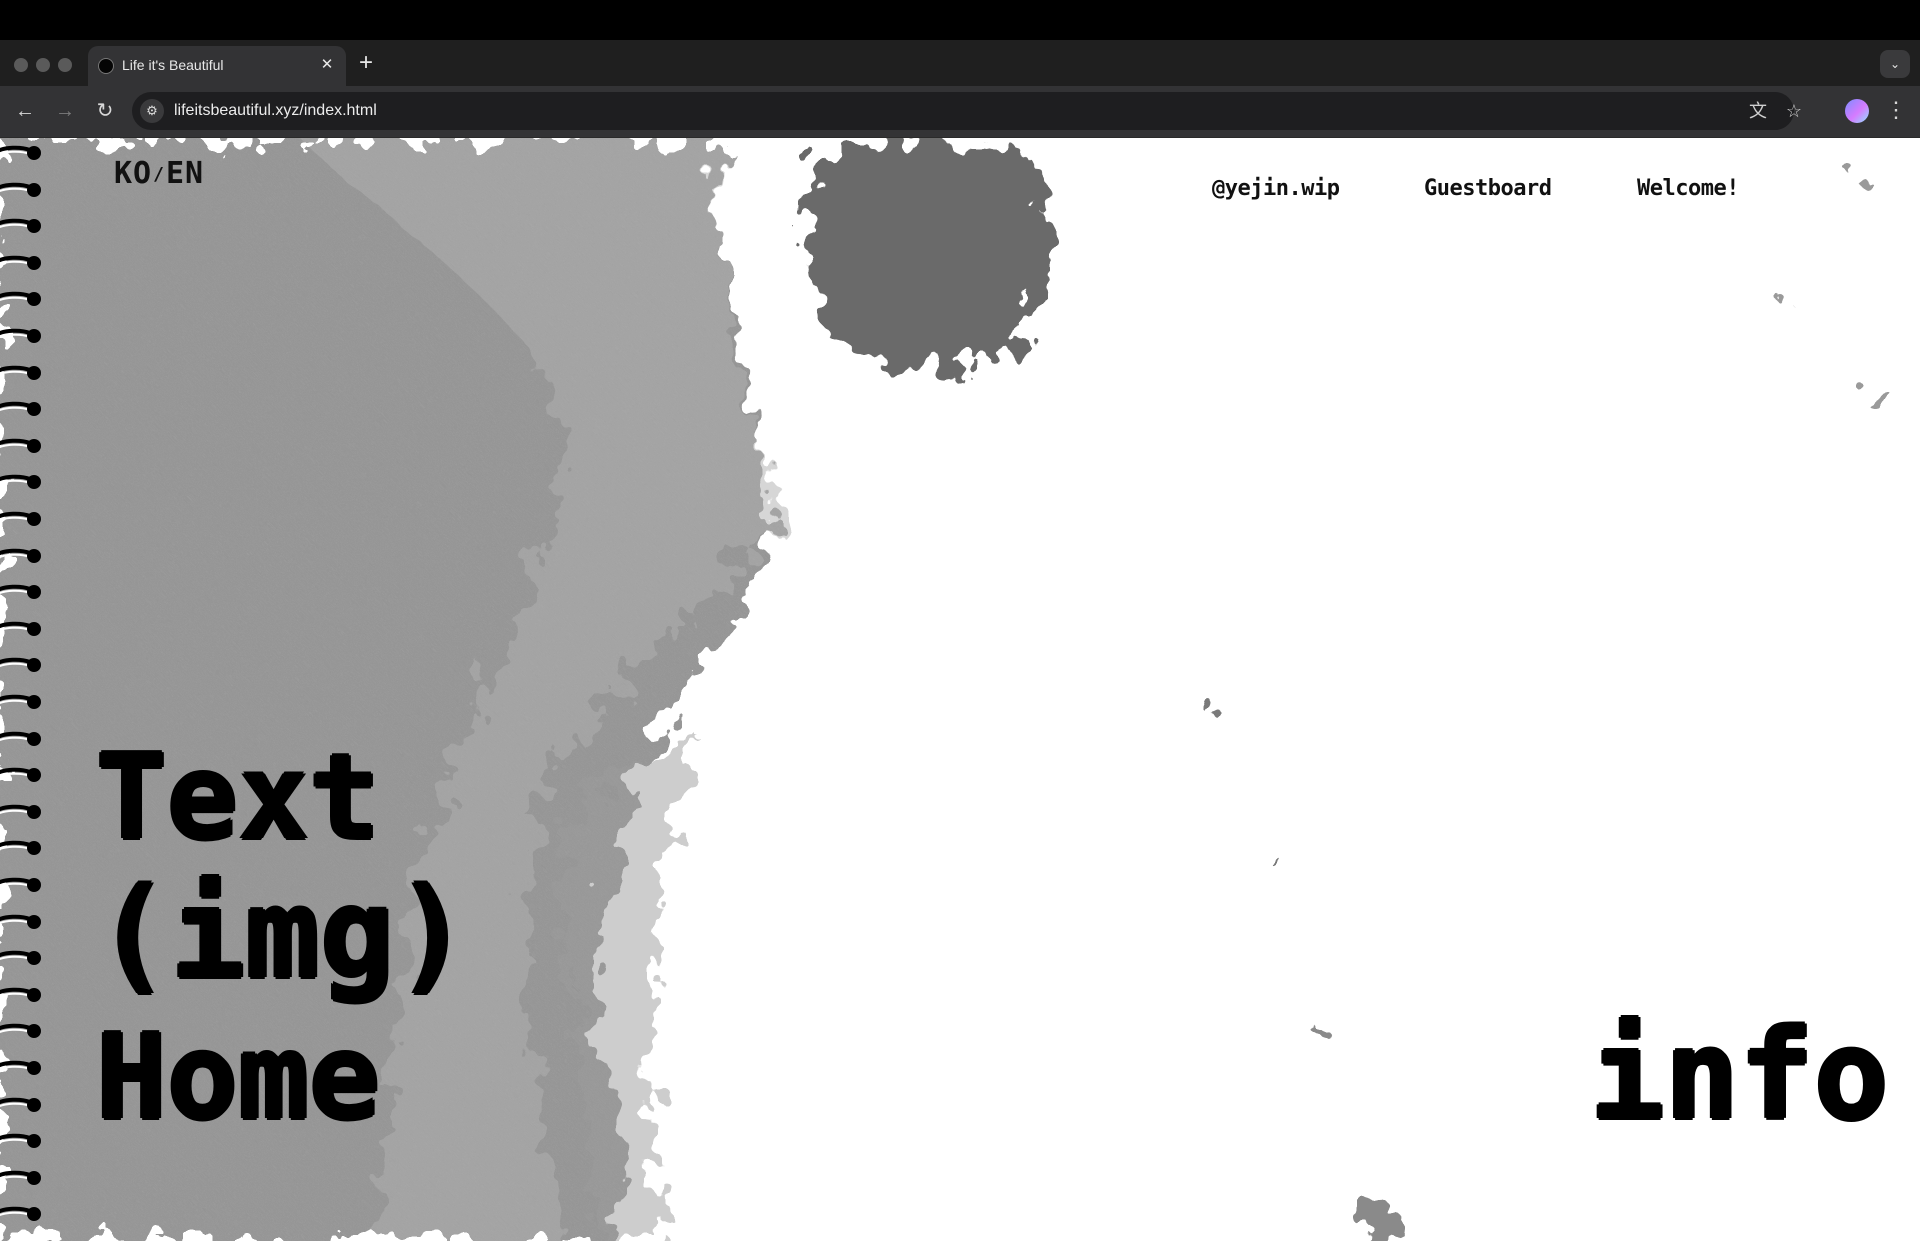 The width and height of the screenshot is (1920, 1241). What do you see at coordinates (1758, 111) in the screenshot?
I see `translate-icon: 文` at bounding box center [1758, 111].